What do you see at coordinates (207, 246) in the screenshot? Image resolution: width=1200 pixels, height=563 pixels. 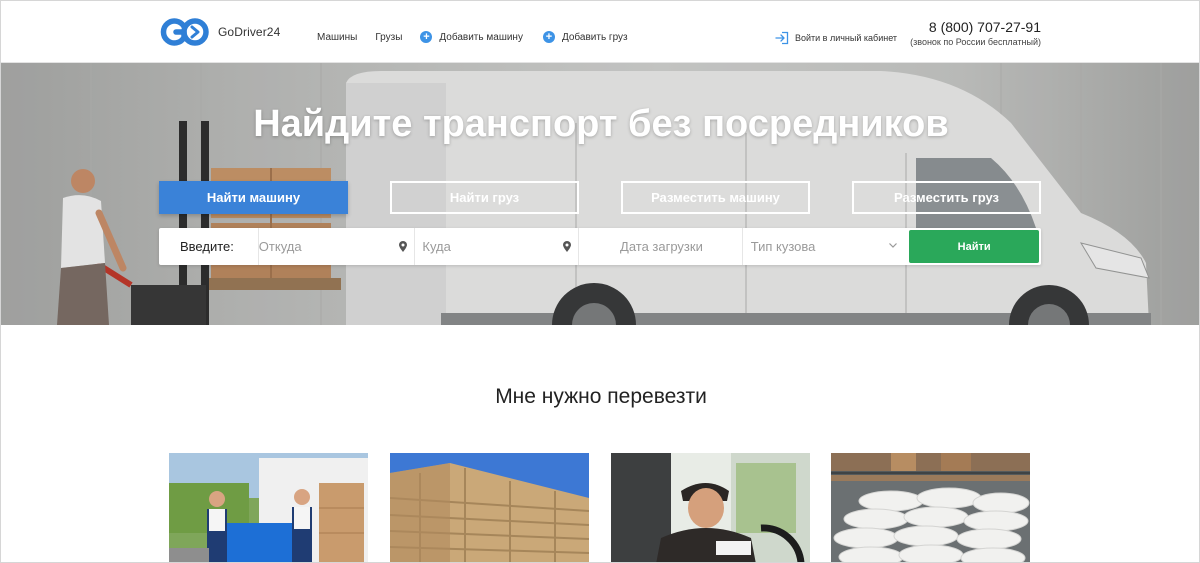 I see `search-label: Введите:` at bounding box center [207, 246].